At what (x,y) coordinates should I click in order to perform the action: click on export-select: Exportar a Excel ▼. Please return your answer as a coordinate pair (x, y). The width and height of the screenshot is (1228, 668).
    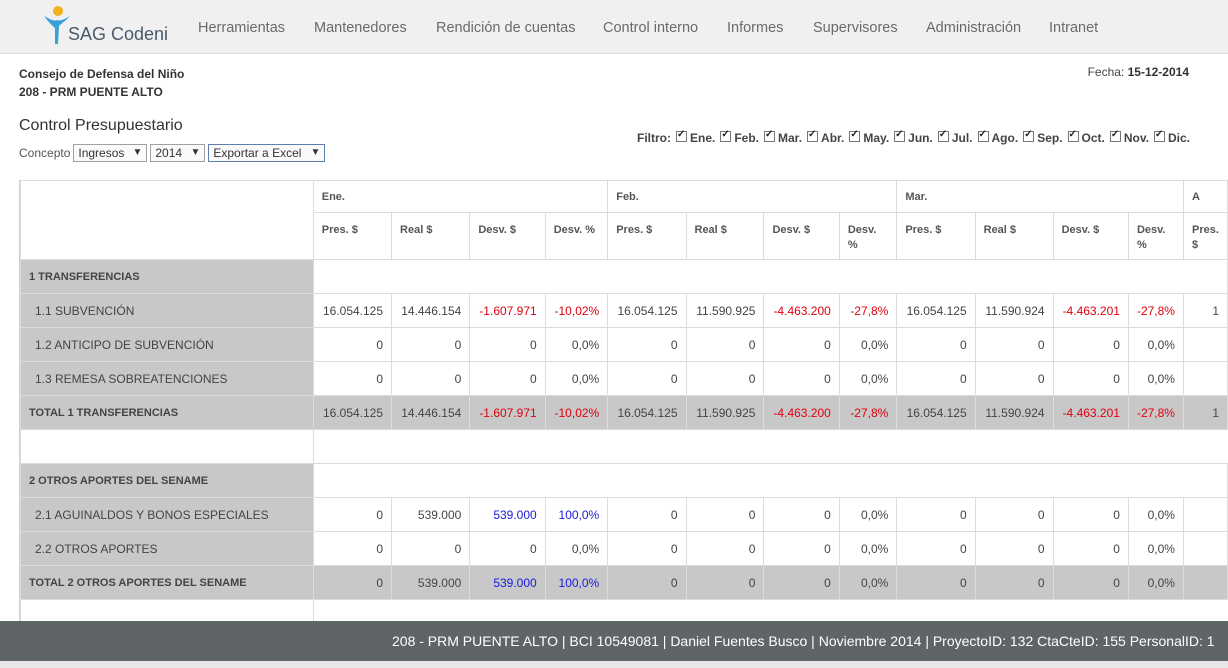
    Looking at the image, I should click on (267, 153).